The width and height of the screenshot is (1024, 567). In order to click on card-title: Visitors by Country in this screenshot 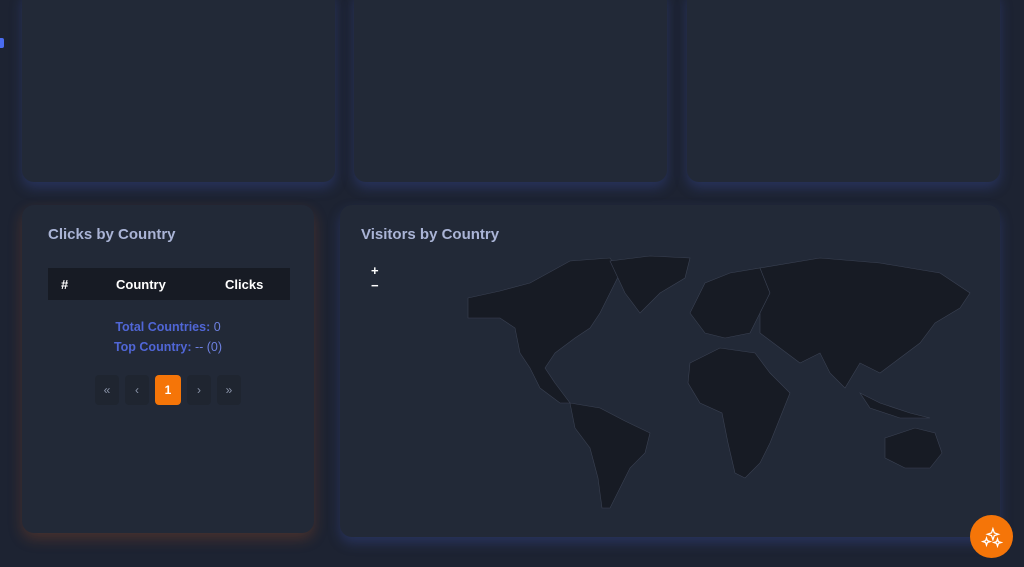, I will do `click(430, 234)`.